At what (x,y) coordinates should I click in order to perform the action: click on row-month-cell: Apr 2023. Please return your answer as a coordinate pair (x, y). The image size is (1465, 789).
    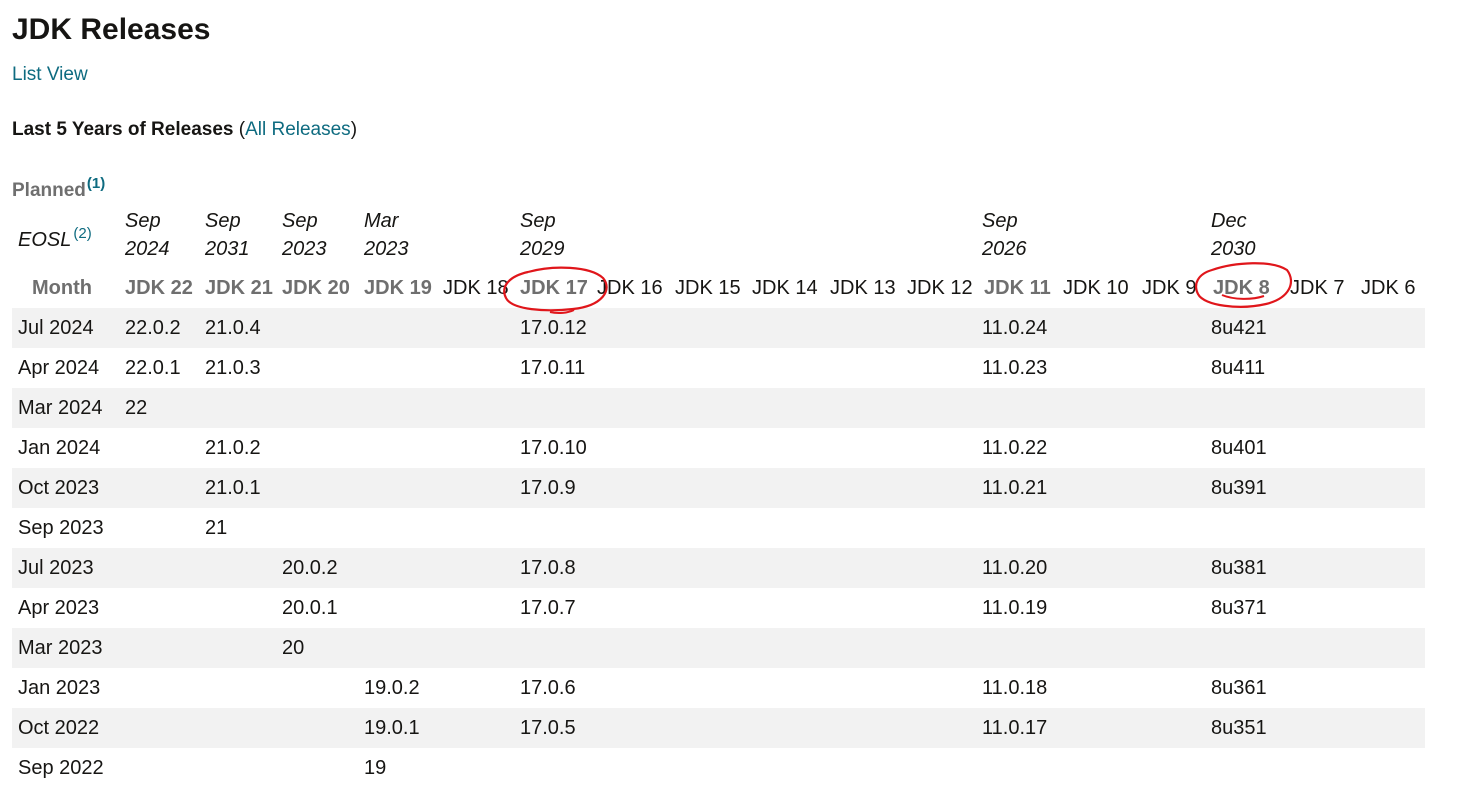
    Looking at the image, I should click on (59, 608).